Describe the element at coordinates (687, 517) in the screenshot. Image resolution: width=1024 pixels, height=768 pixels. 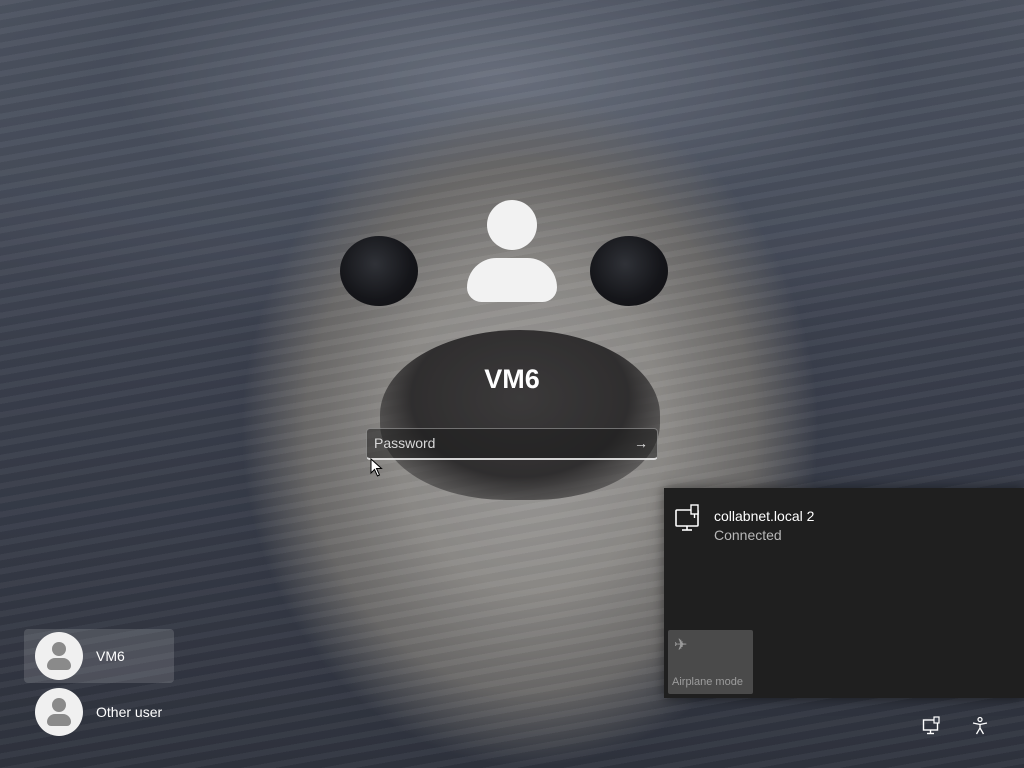
I see `ethernet-monitor-icon` at that location.